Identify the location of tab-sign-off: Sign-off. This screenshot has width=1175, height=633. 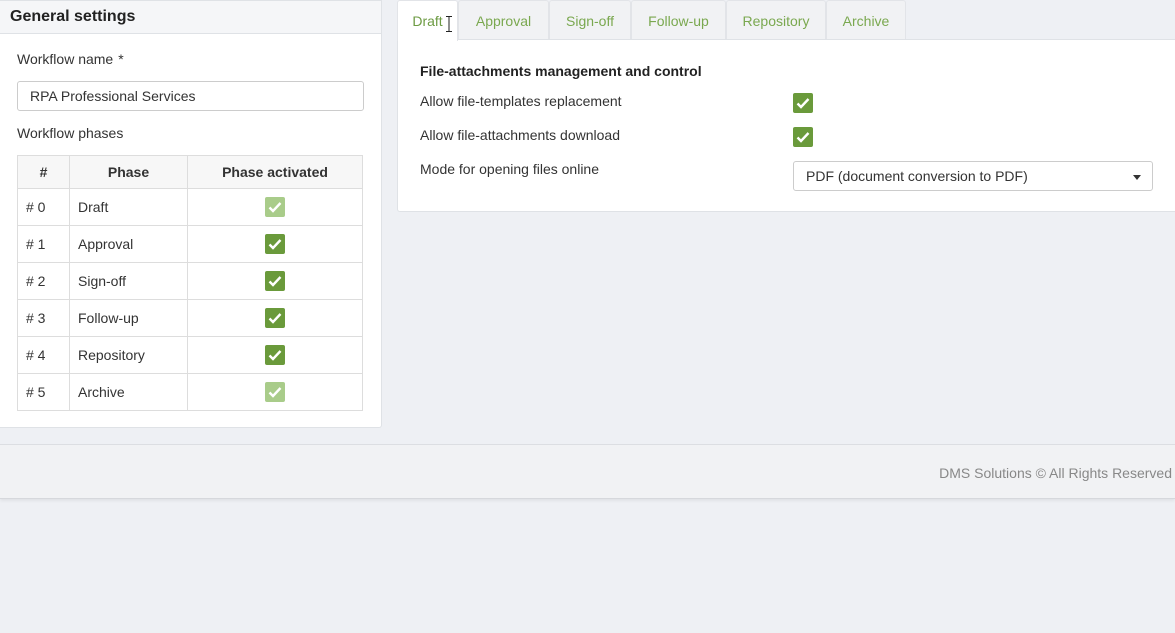
(590, 20).